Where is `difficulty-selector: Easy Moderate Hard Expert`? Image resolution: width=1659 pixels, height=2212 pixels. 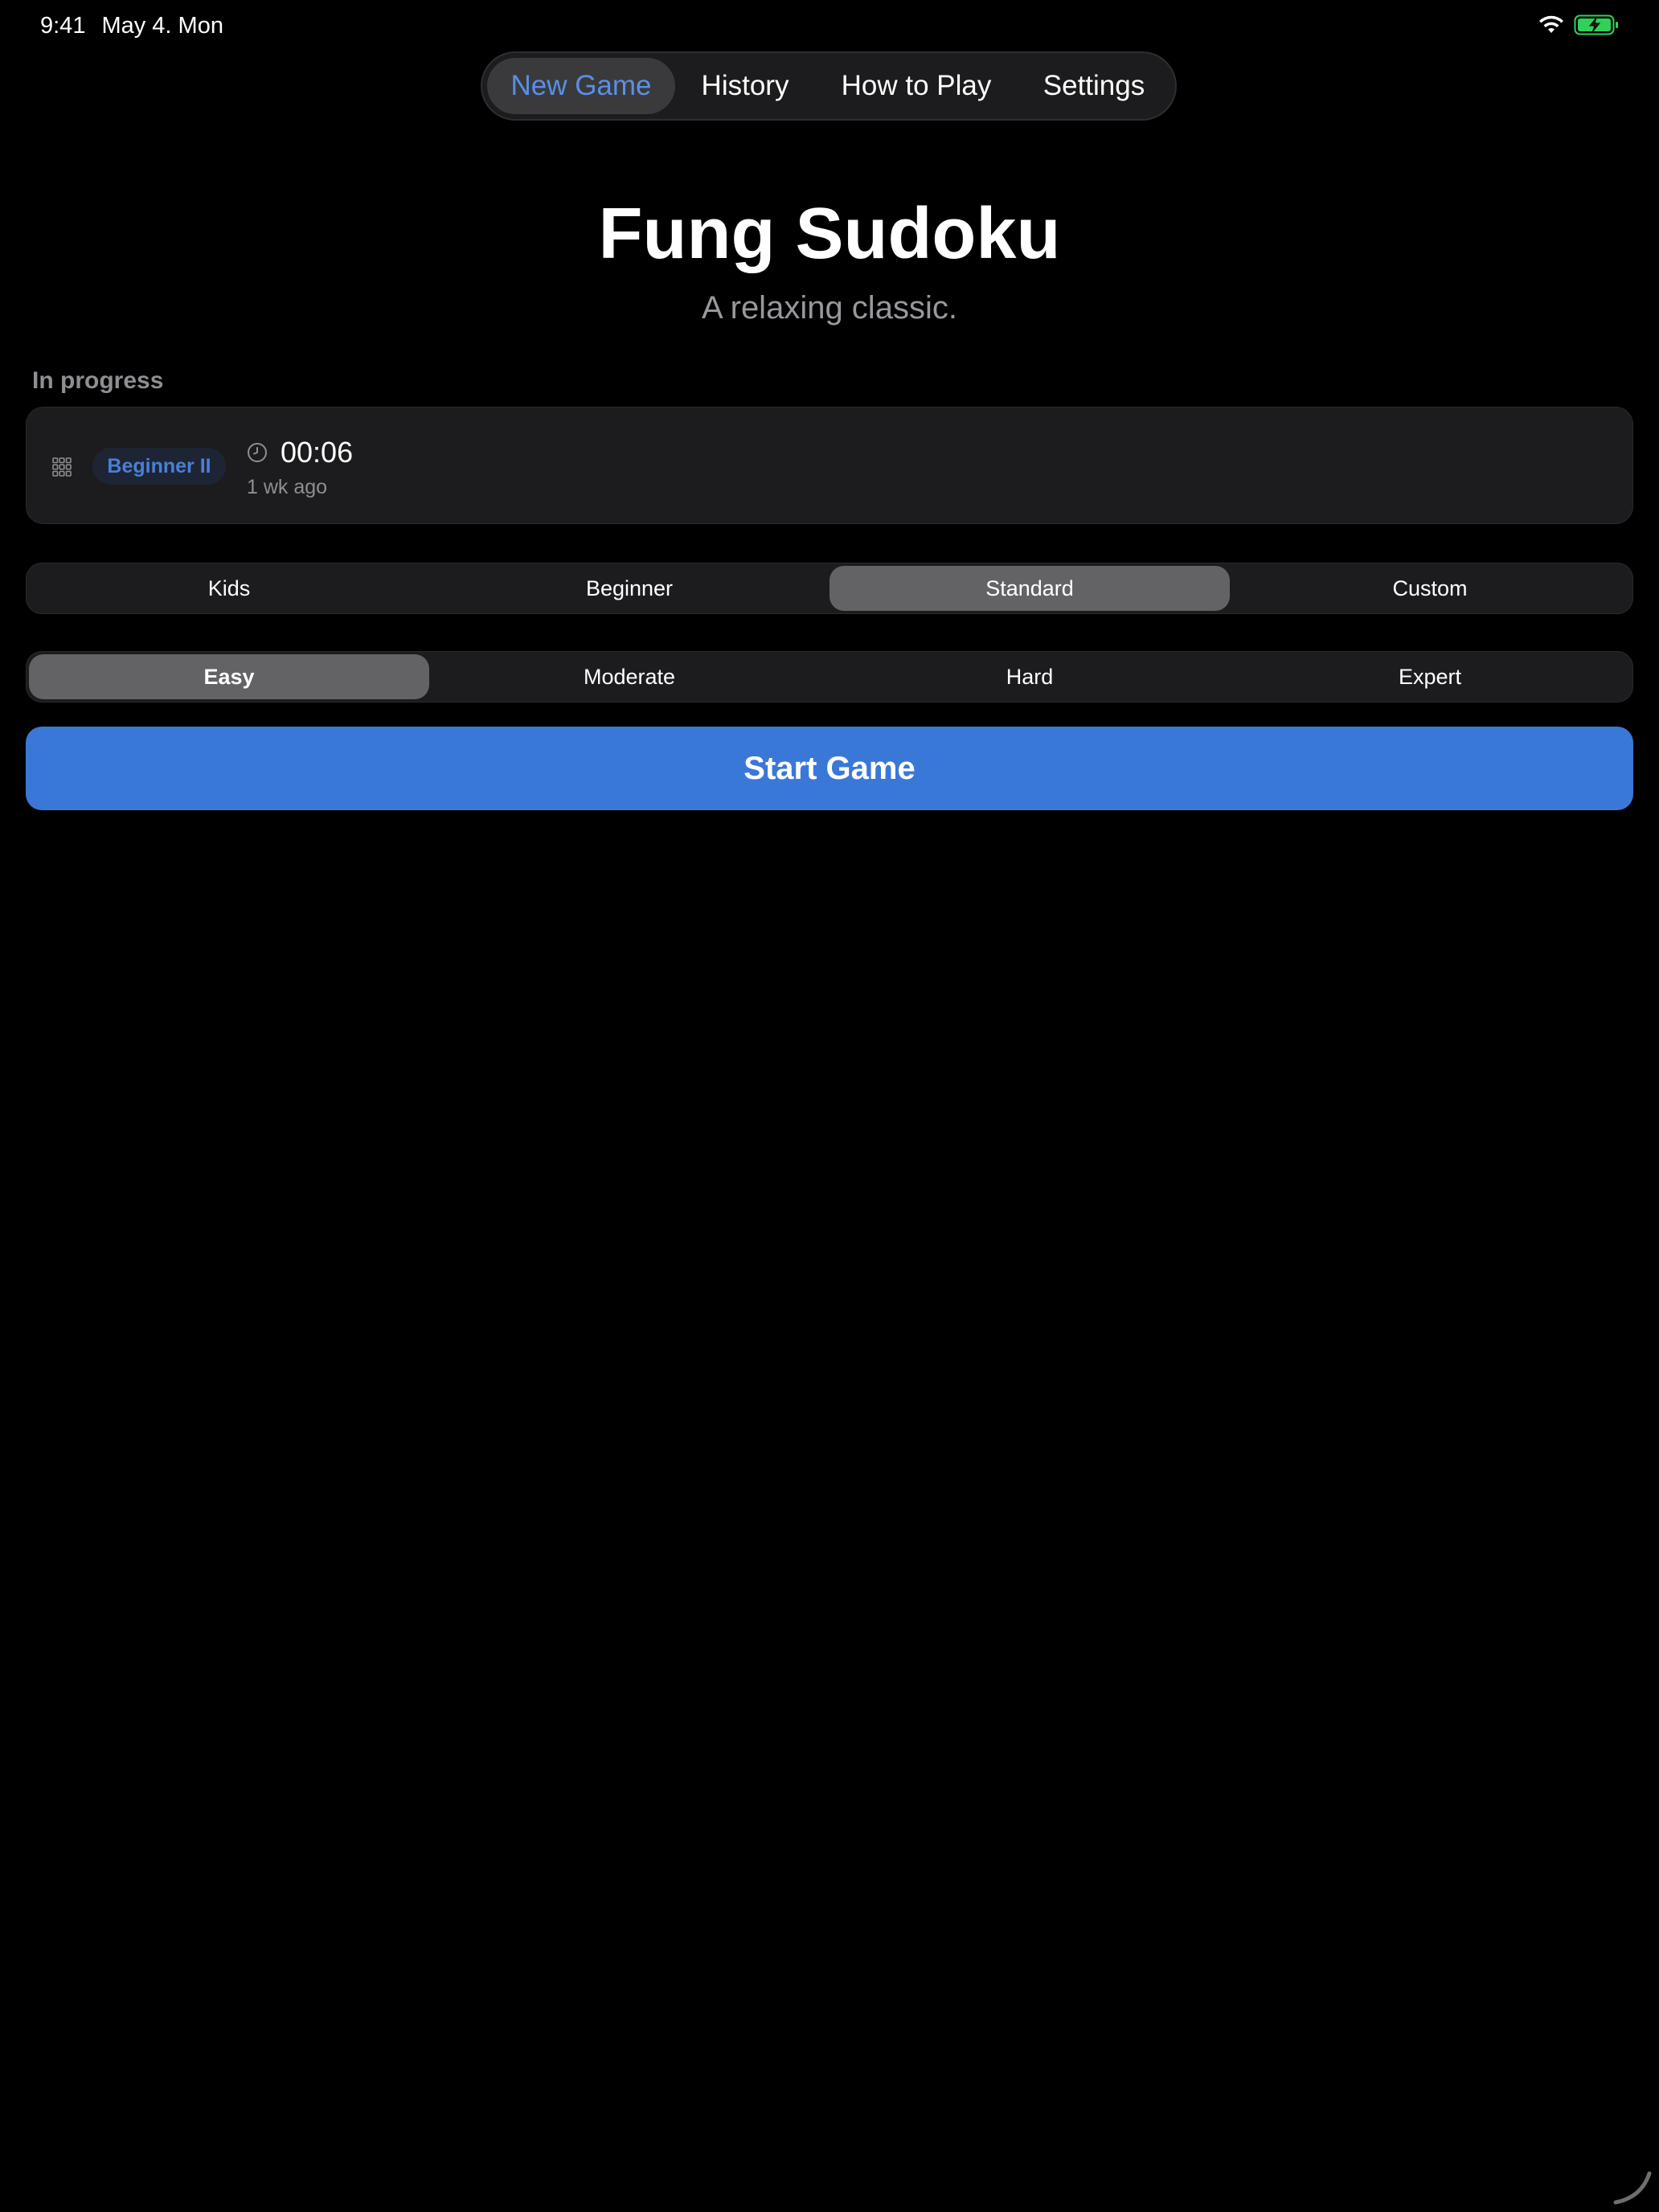
difficulty-selector: Easy Moderate Hard Expert is located at coordinates (829, 677).